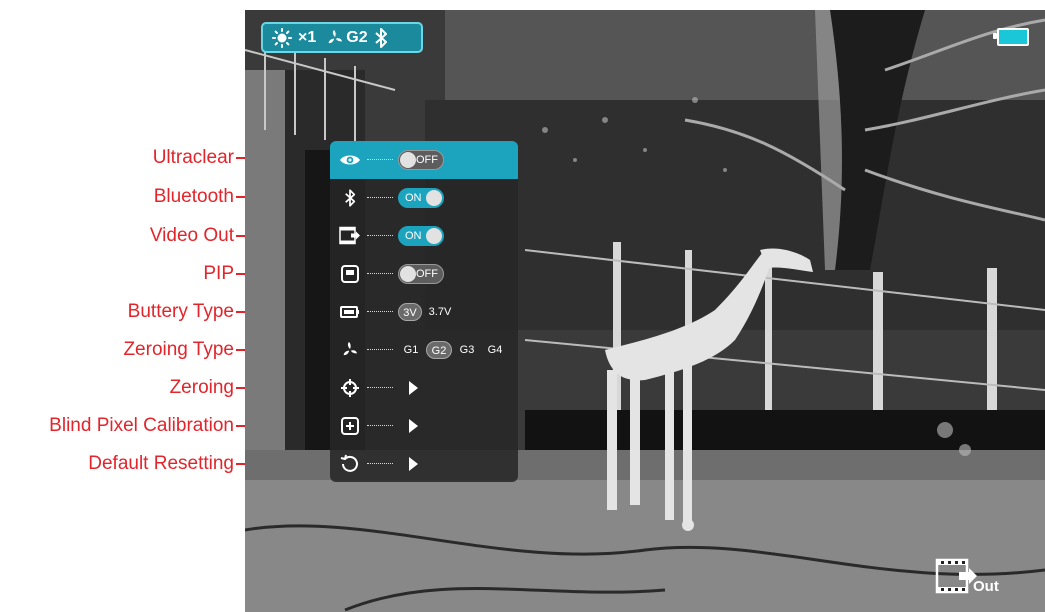 This screenshot has width=1045, height=612. What do you see at coordinates (424, 426) in the screenshot?
I see `menu-item-blind-pixel` at bounding box center [424, 426].